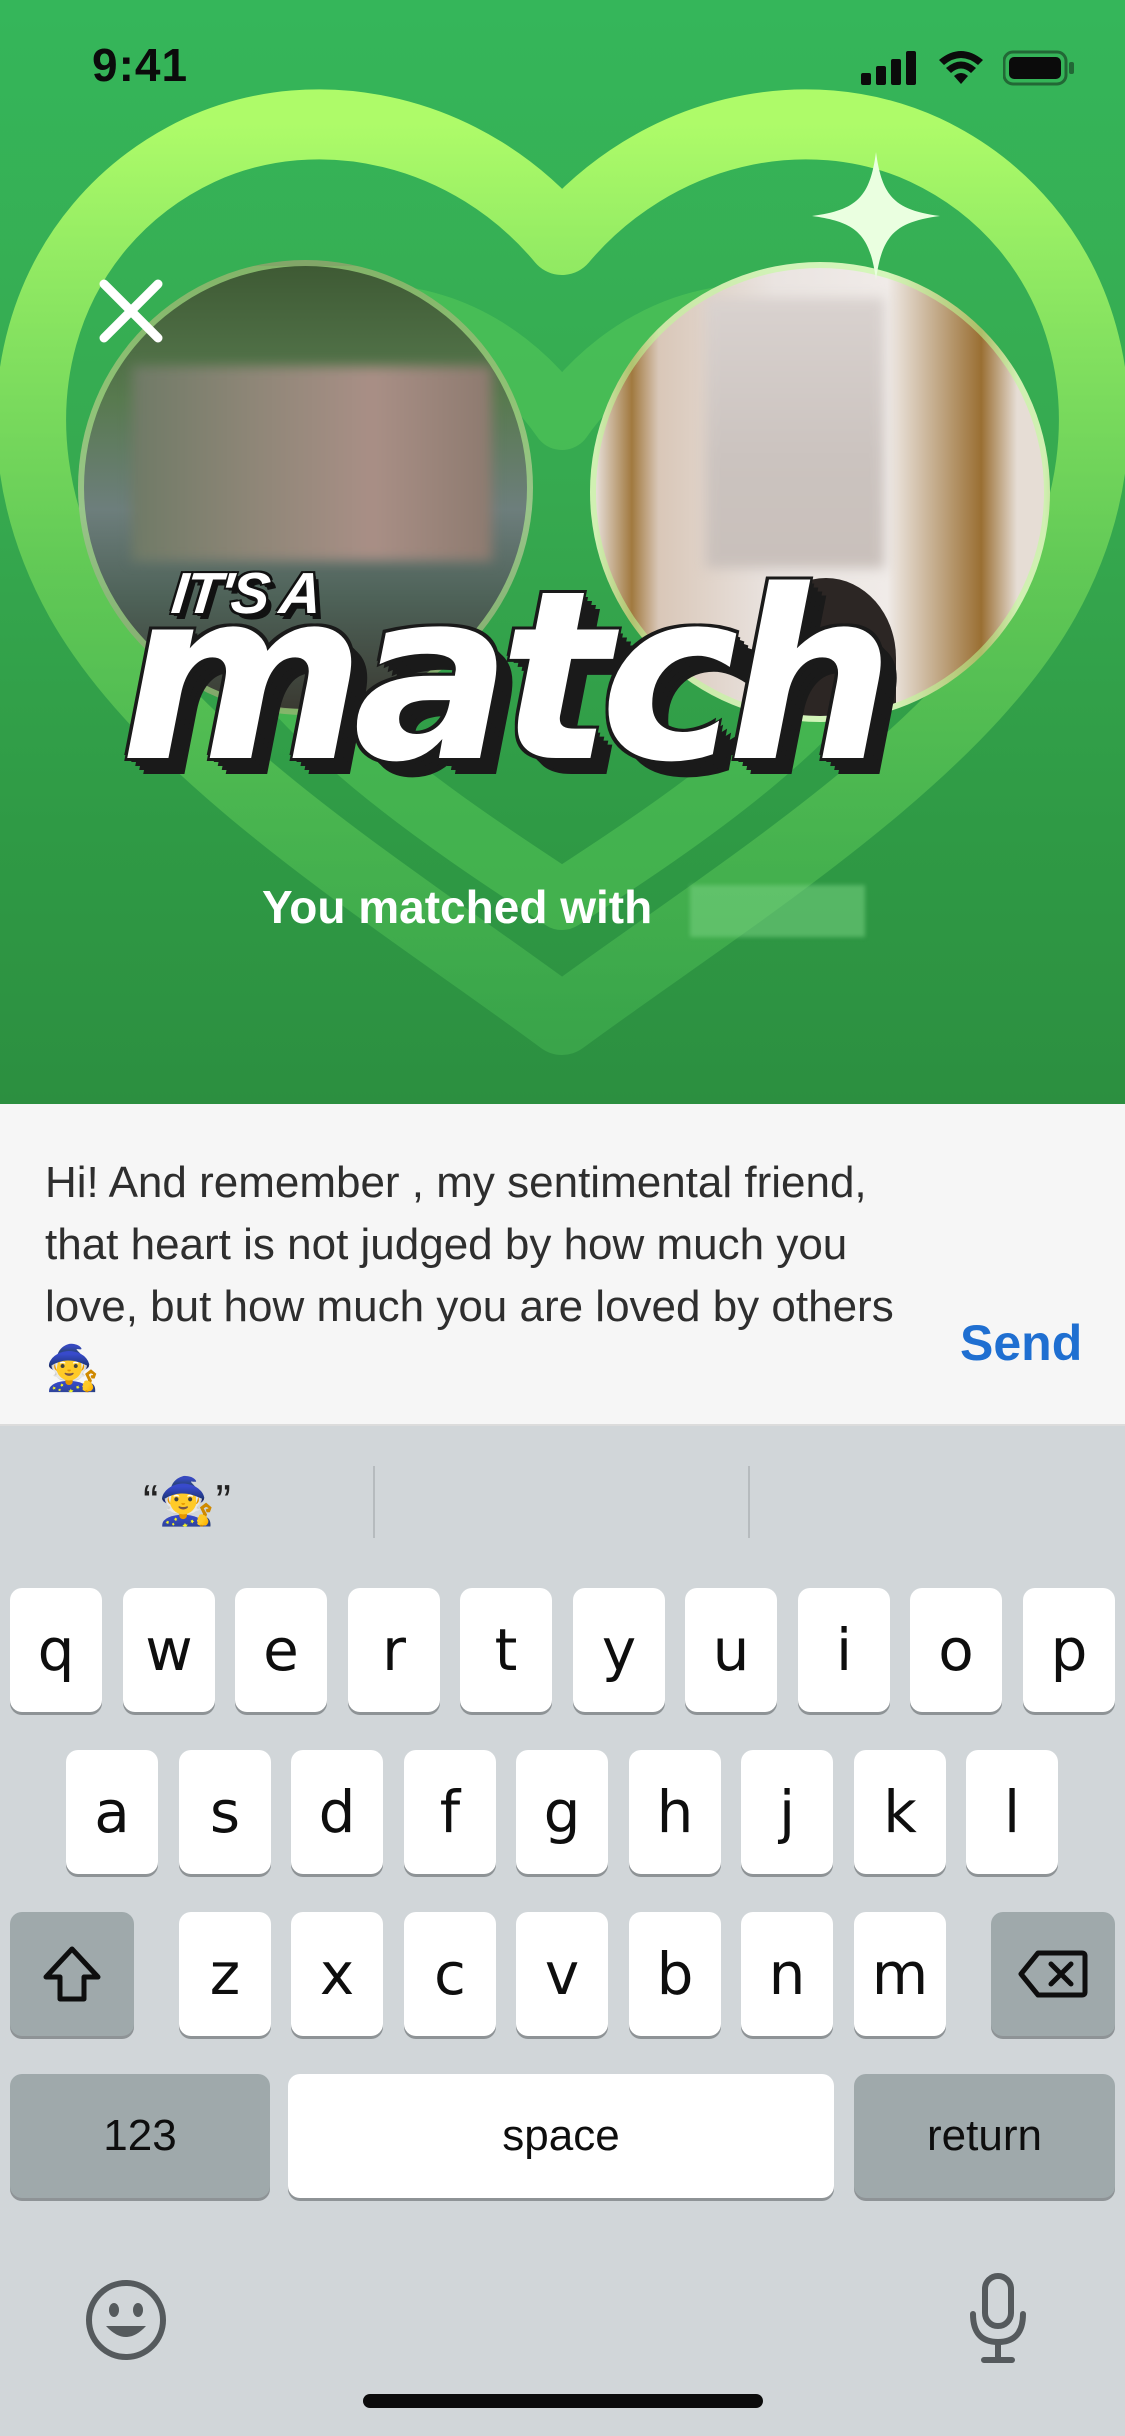 This screenshot has height=2436, width=1125. What do you see at coordinates (506, 1650) in the screenshot?
I see `key-t: t` at bounding box center [506, 1650].